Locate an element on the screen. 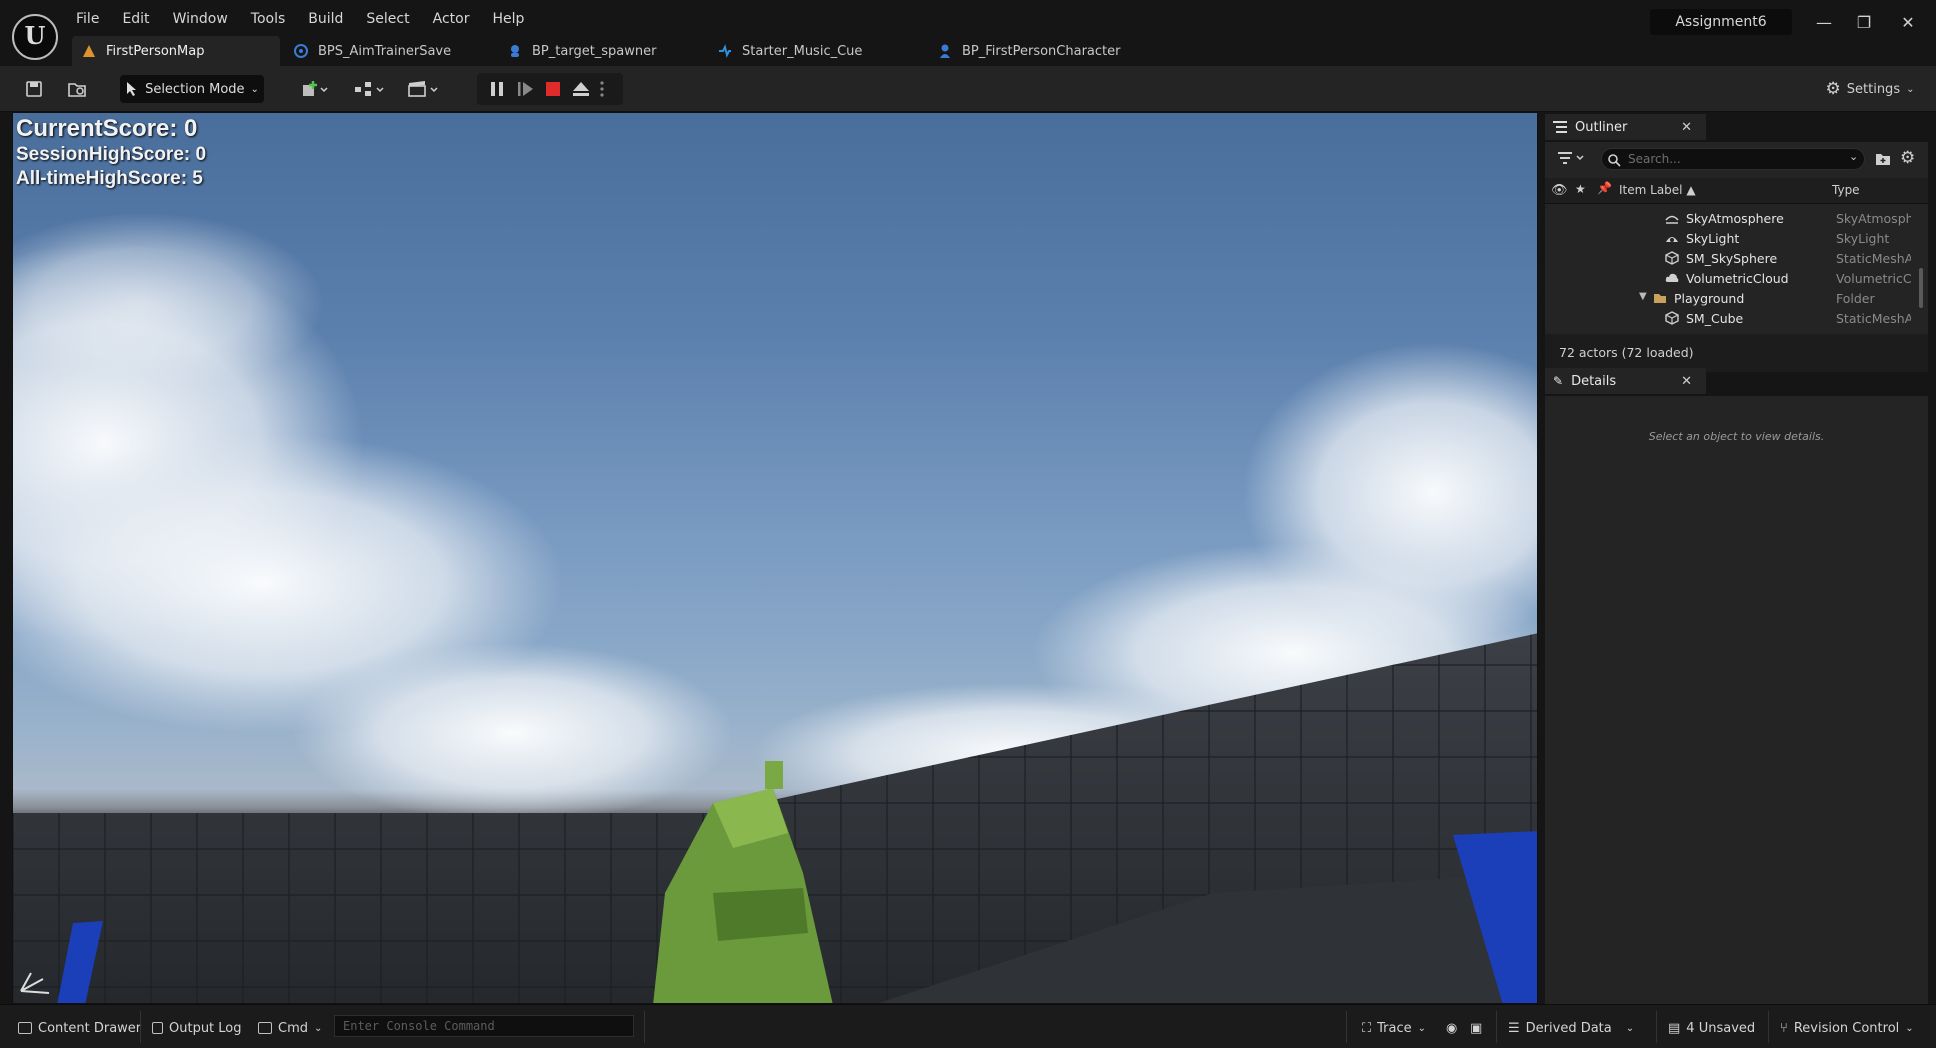 The width and height of the screenshot is (1936, 1048). pin-icon: 📌 is located at coordinates (1604, 188).